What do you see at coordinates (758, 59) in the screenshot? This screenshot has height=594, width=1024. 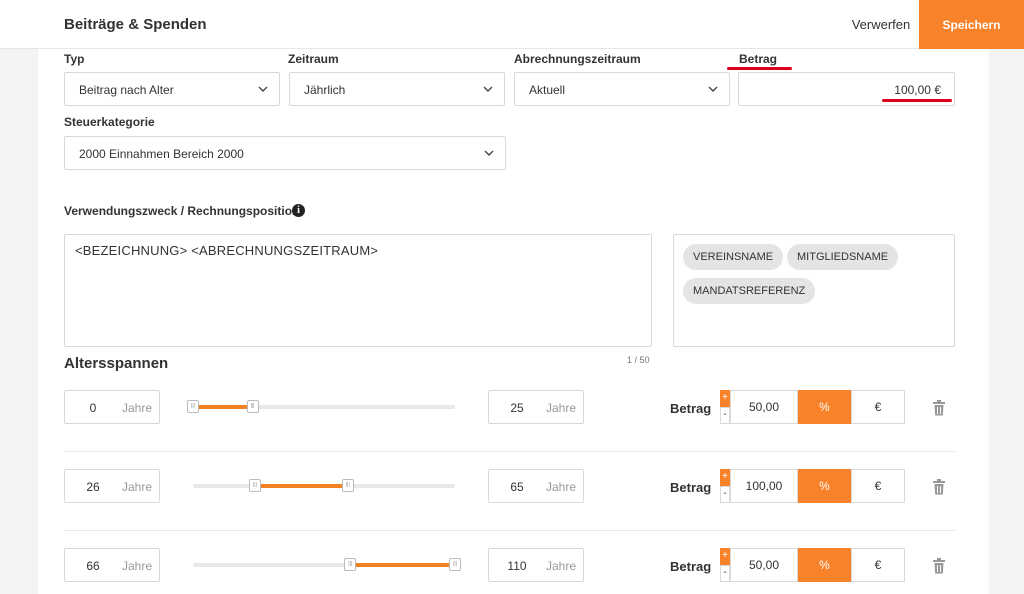 I see `betrag-label: Betrag` at bounding box center [758, 59].